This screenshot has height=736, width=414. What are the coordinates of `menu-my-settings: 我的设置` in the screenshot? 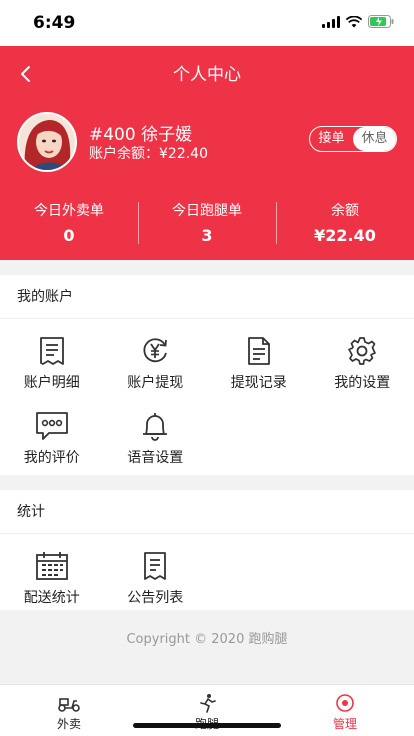 It's located at (362, 356).